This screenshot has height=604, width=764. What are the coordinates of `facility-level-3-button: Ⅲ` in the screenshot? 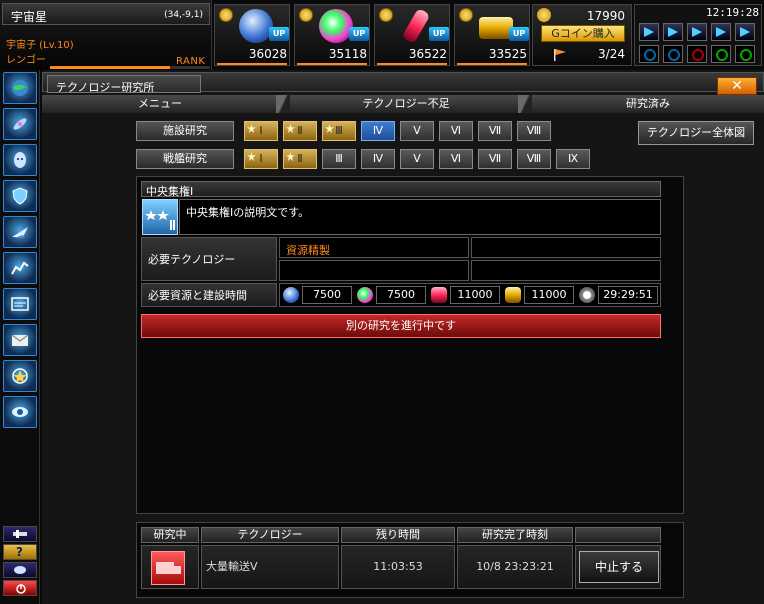 It's located at (339, 131).